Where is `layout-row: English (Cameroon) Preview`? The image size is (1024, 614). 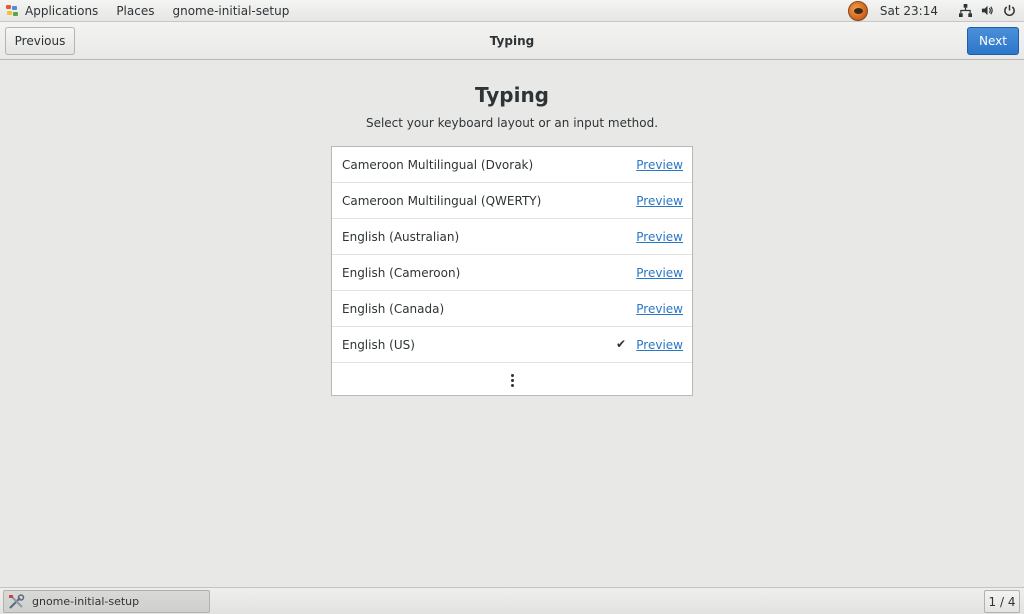 layout-row: English (Cameroon) Preview is located at coordinates (512, 273).